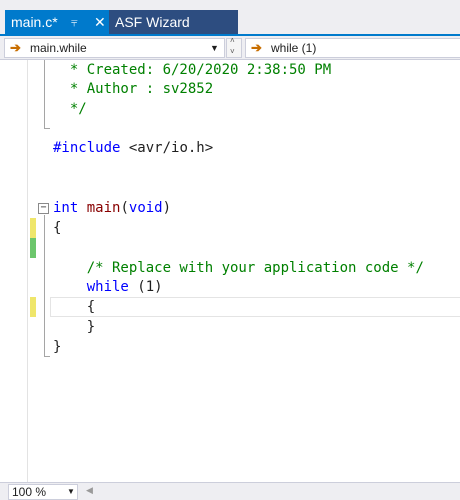 The image size is (460, 500). I want to click on document-tab-strip: main.c* ⫧ ✕ ASF Wizard, so click(230, 17).